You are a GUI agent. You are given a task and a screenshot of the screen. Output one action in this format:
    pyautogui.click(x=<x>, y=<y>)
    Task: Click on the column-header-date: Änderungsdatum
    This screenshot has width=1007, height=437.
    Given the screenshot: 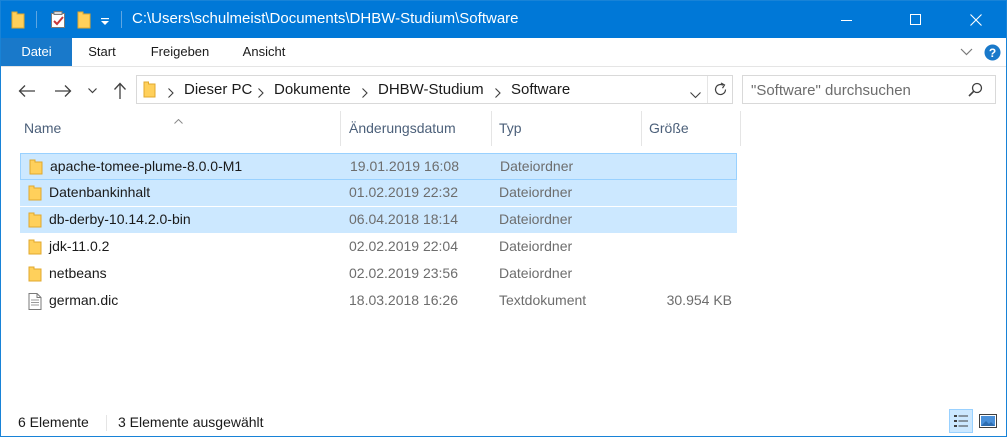 What is the action you would take?
    pyautogui.click(x=416, y=128)
    